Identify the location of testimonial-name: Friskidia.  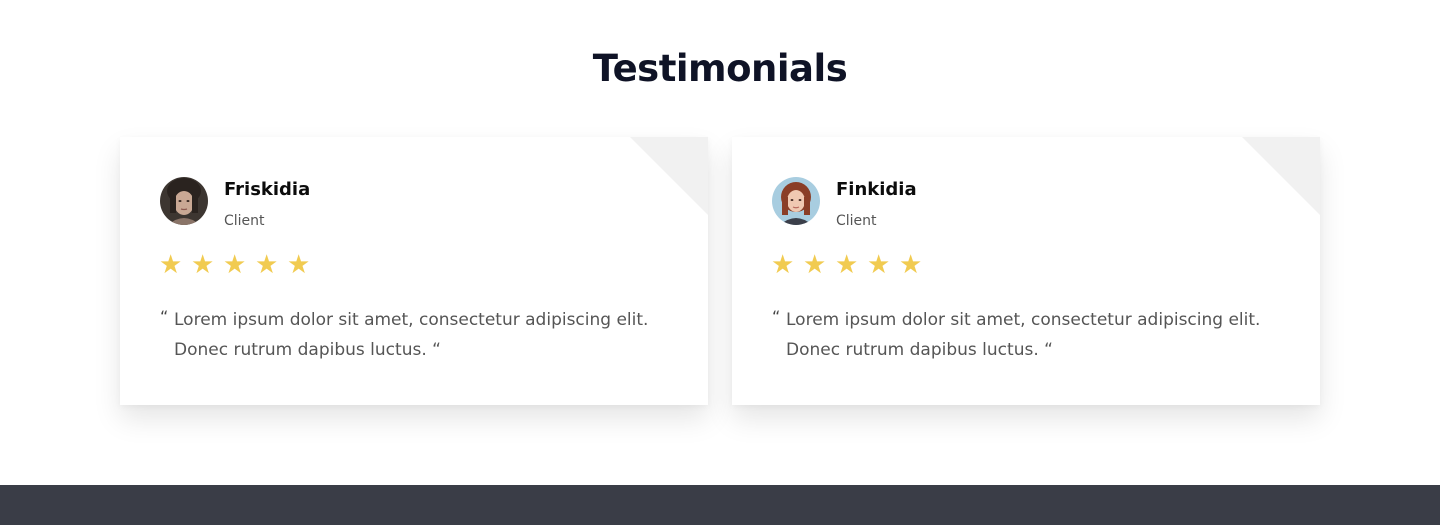
(267, 189).